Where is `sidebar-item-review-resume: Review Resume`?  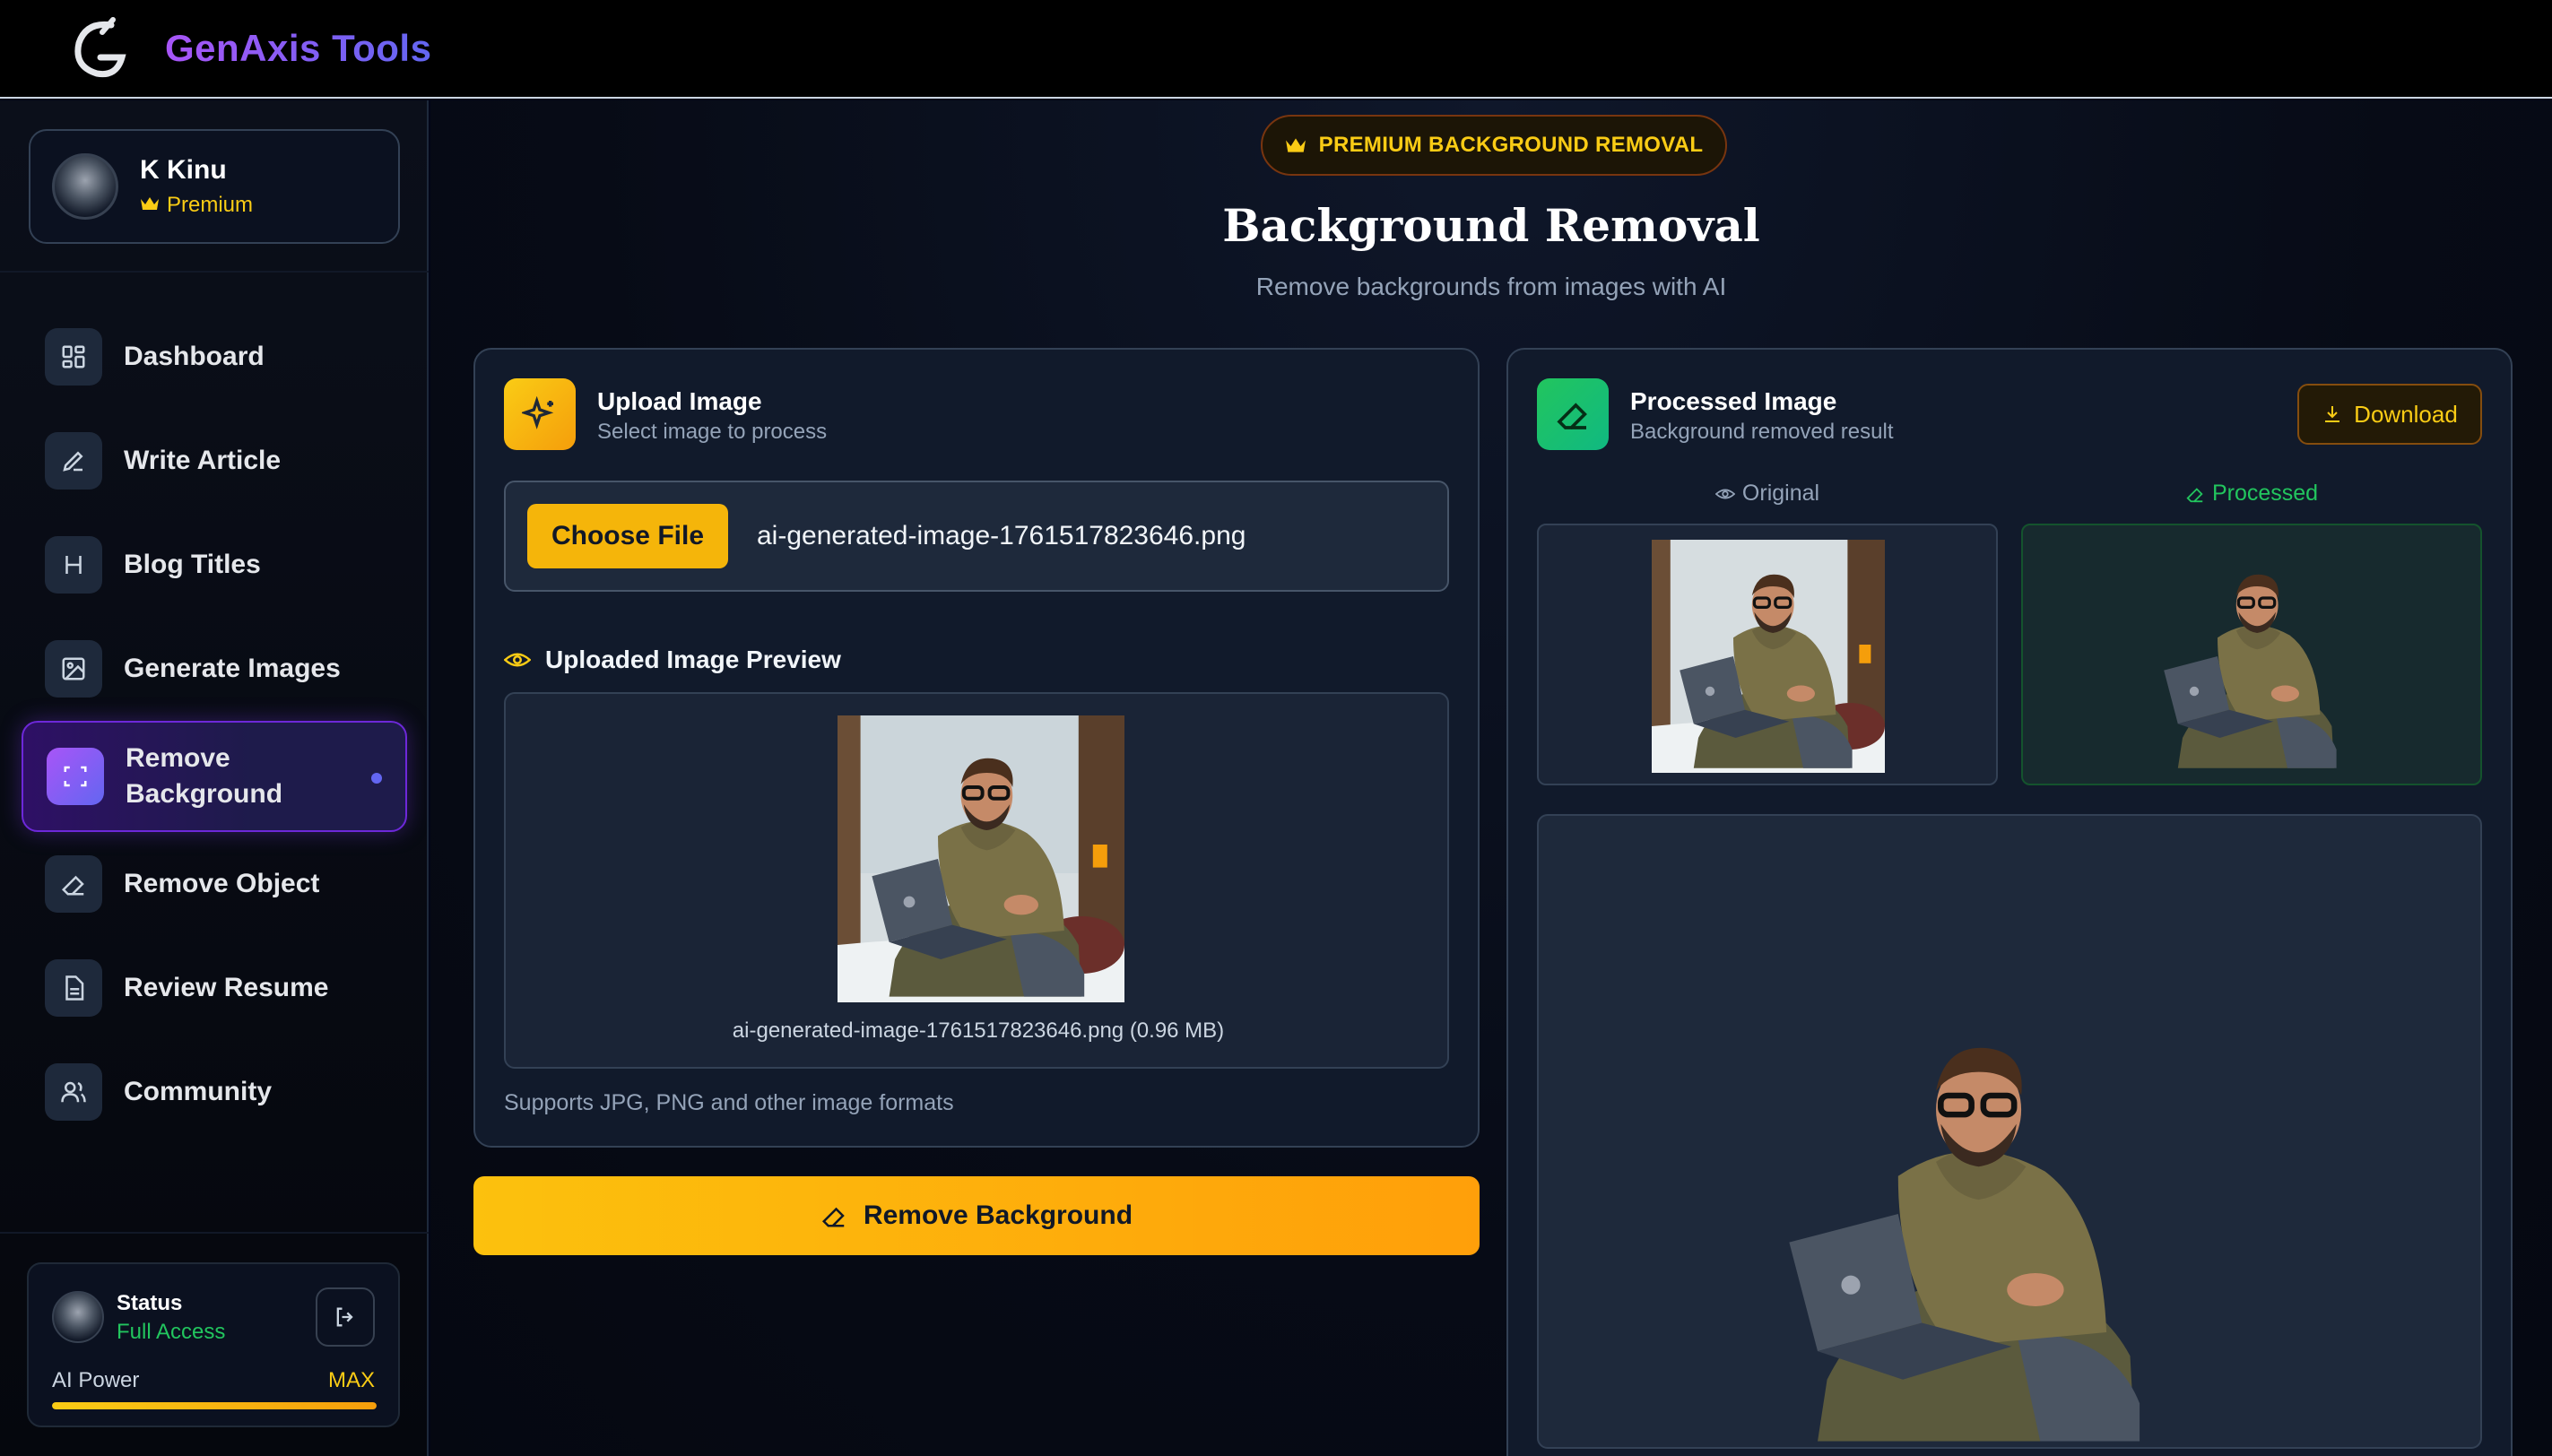
sidebar-item-review-resume: Review Resume is located at coordinates (214, 988).